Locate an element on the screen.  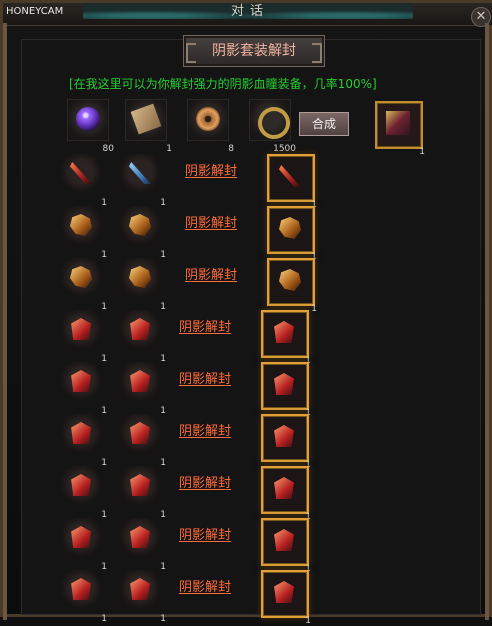
top-material-row: 80 1 8 1500 is located at coordinates (277, 126).